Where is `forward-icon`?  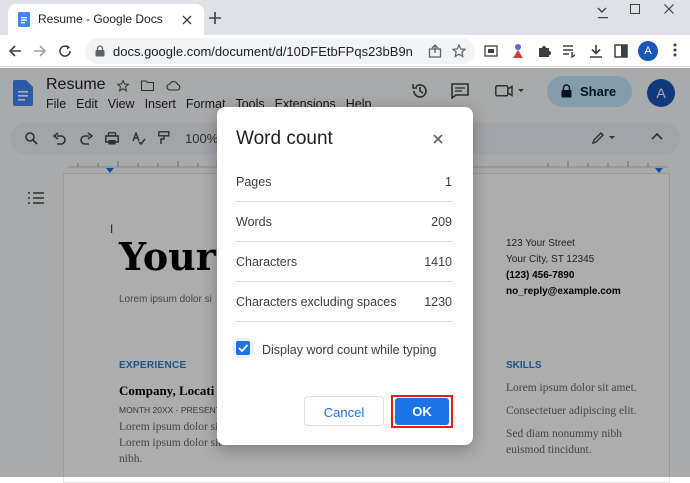 forward-icon is located at coordinates (40, 51).